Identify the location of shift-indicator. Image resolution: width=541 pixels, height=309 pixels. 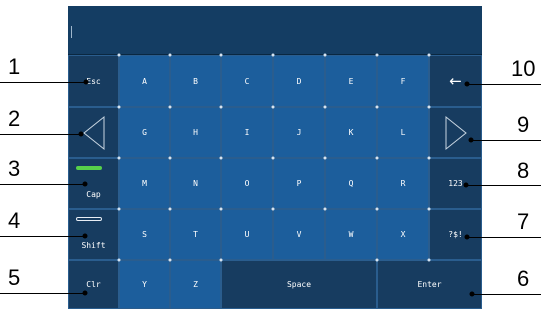
(89, 219).